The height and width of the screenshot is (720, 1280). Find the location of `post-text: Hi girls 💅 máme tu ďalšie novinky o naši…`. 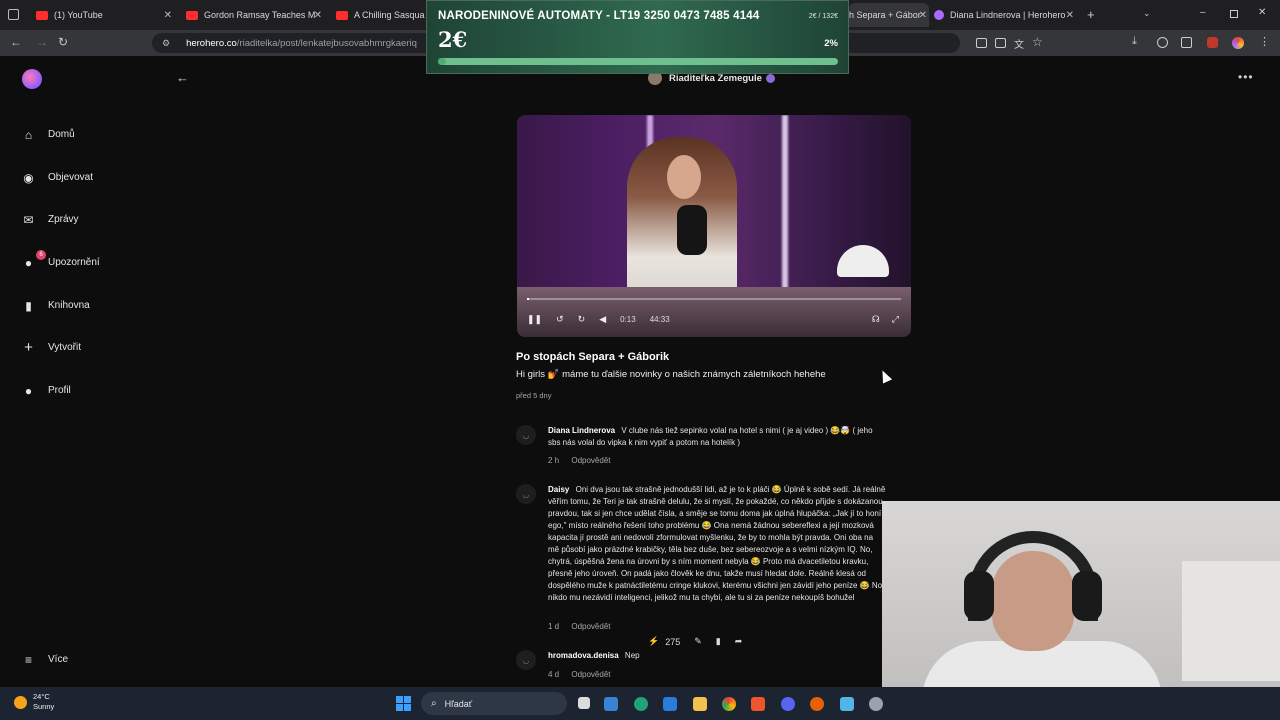

post-text: Hi girls 💅 máme tu ďalšie novinky o naši… is located at coordinates (671, 374).